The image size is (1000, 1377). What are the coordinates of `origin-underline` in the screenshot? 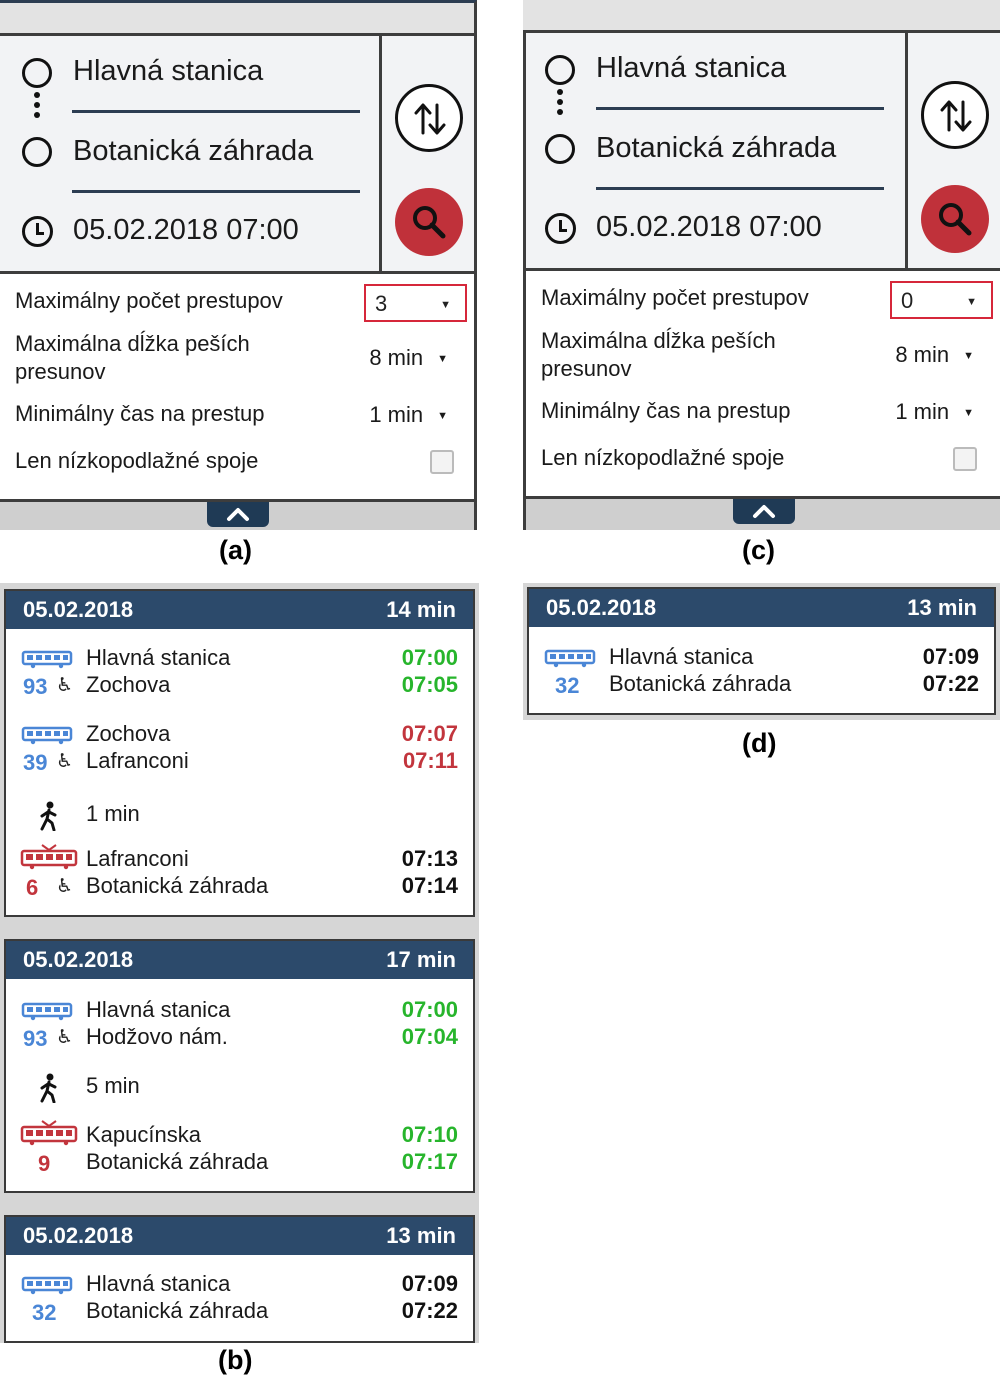 It's located at (740, 108).